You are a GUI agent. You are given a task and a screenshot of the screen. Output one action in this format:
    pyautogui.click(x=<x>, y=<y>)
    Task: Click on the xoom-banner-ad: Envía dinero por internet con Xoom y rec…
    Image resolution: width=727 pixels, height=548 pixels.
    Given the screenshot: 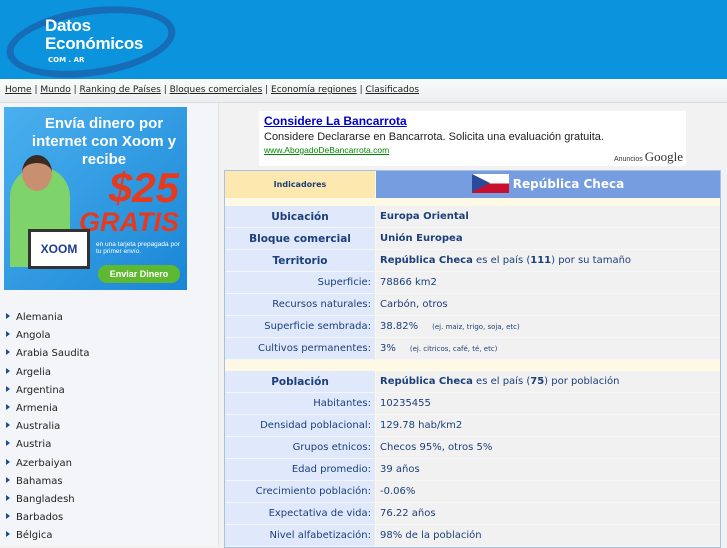 What is the action you would take?
    pyautogui.click(x=95, y=198)
    